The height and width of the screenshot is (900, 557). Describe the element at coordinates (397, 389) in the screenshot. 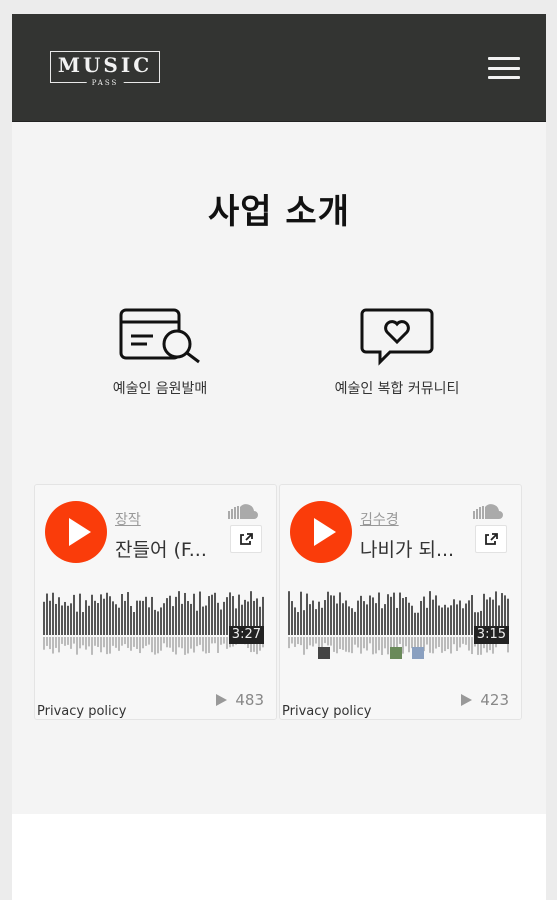

I see `feature-label: 예술인 복합 커뮤니티` at that location.